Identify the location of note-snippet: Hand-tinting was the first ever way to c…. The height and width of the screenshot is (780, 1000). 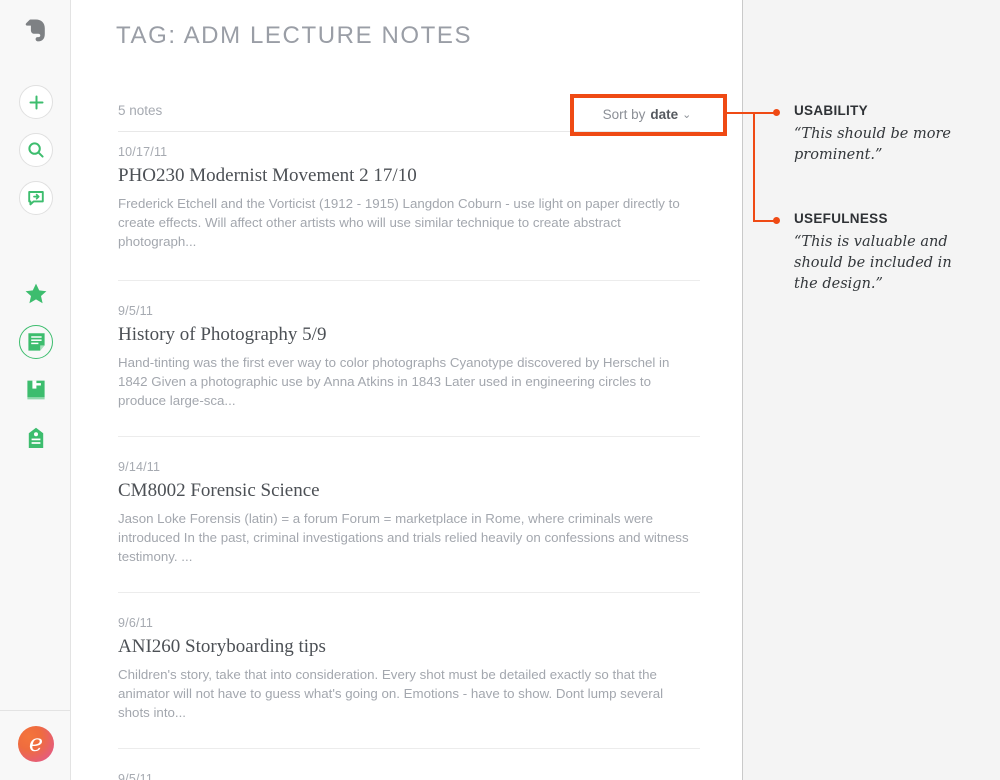
(394, 381).